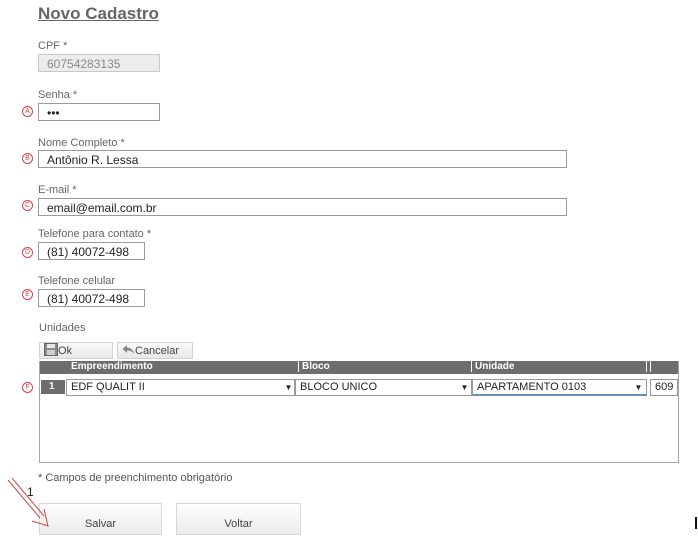  Describe the element at coordinates (100, 519) in the screenshot. I see `save-button: Salvar` at that location.